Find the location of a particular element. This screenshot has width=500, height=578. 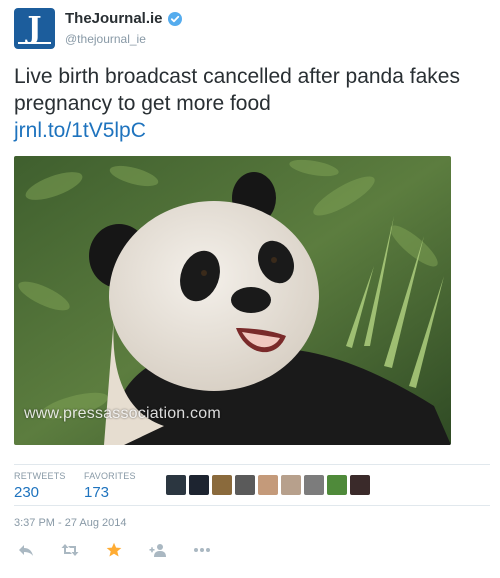

favorites-stat: FAVORITES 173 is located at coordinates (110, 486).